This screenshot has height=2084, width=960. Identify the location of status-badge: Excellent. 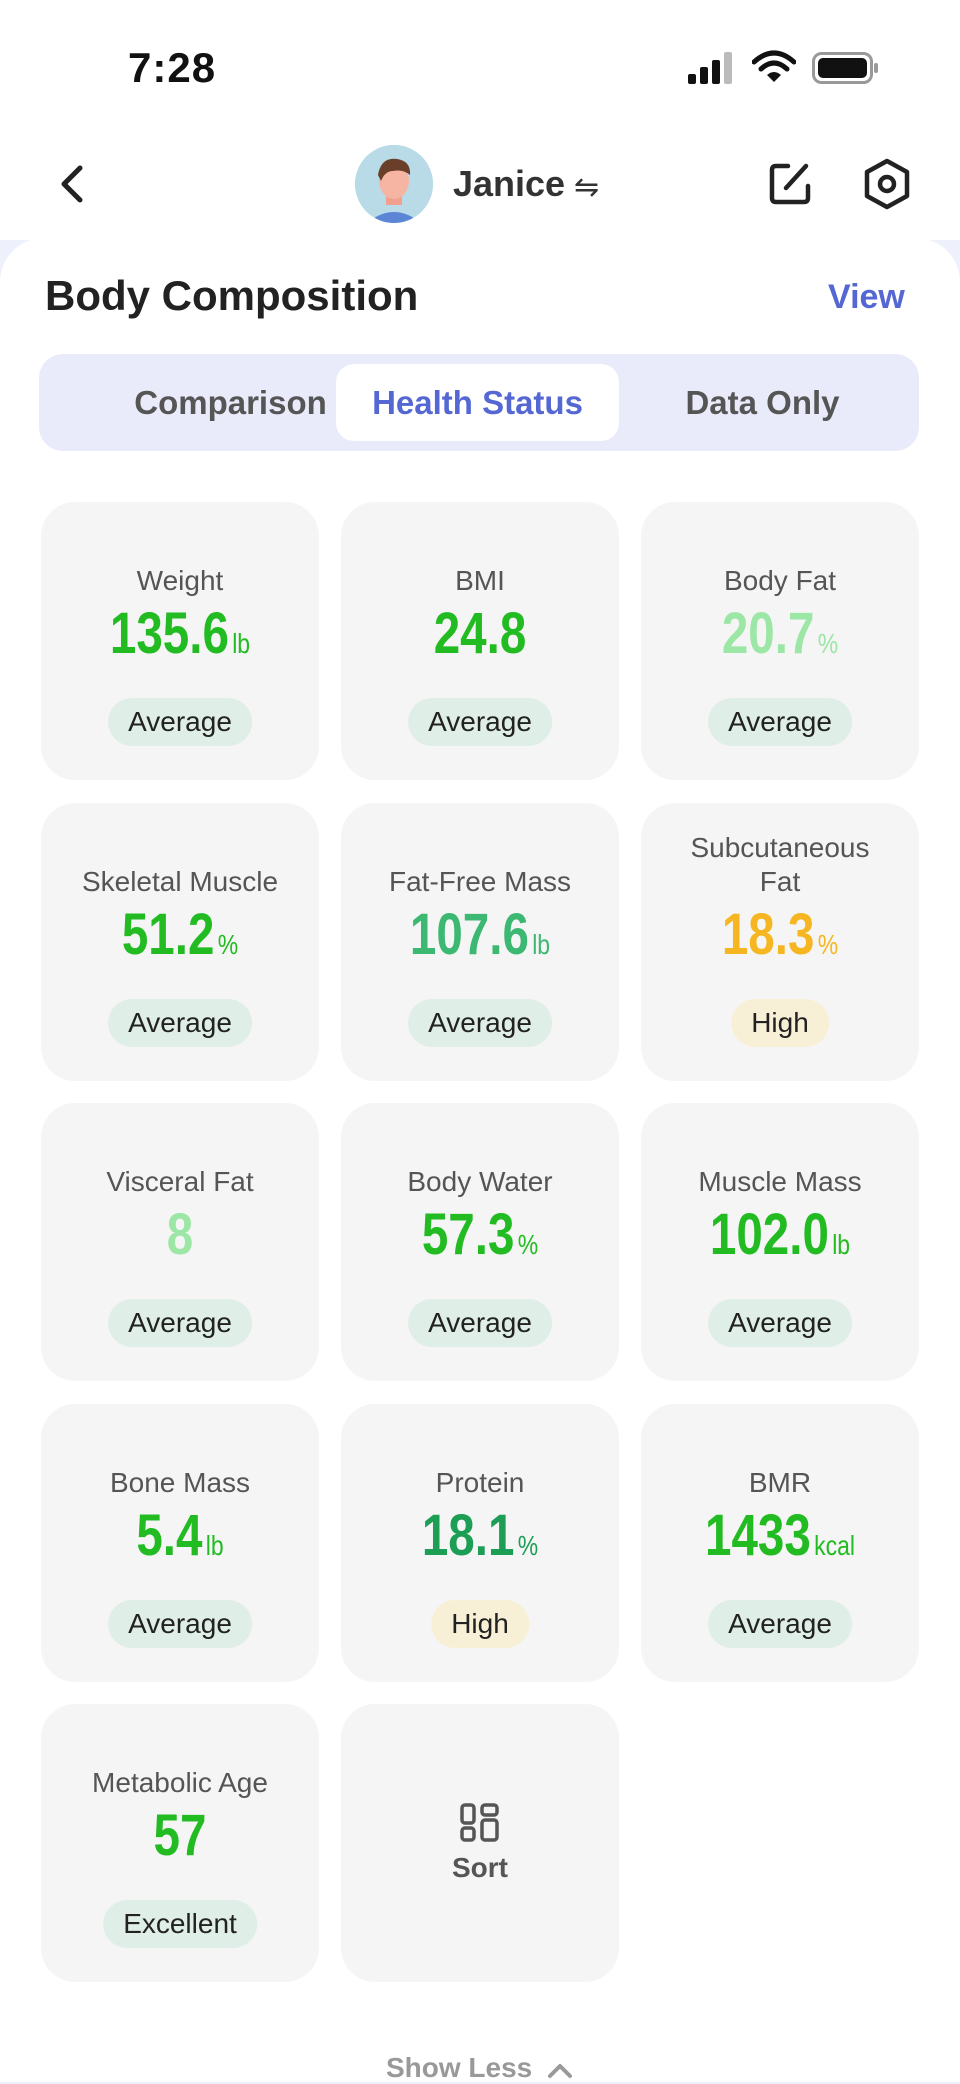
(180, 1924).